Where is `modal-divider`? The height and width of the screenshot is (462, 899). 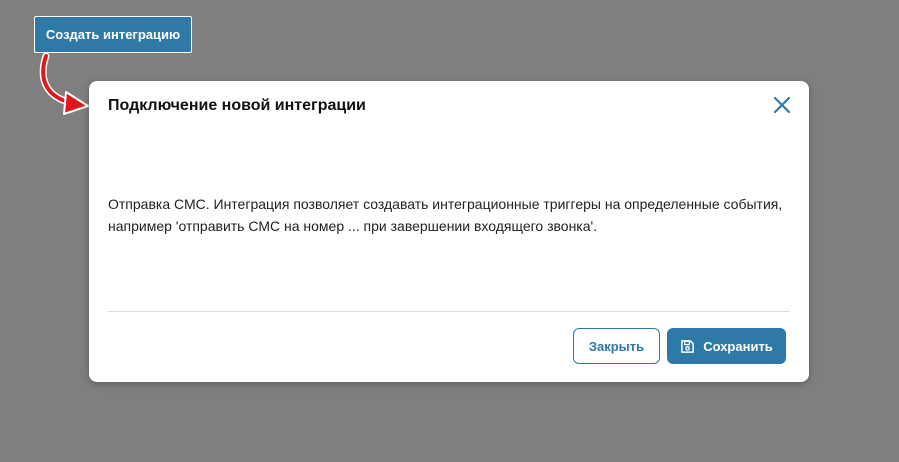 modal-divider is located at coordinates (448, 311).